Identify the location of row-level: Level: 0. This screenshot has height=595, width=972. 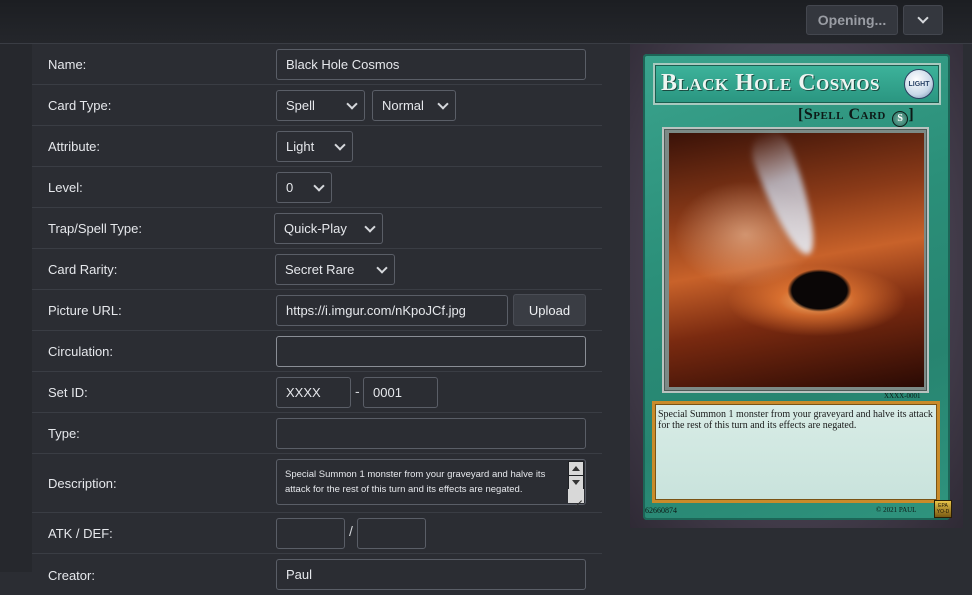
(317, 187).